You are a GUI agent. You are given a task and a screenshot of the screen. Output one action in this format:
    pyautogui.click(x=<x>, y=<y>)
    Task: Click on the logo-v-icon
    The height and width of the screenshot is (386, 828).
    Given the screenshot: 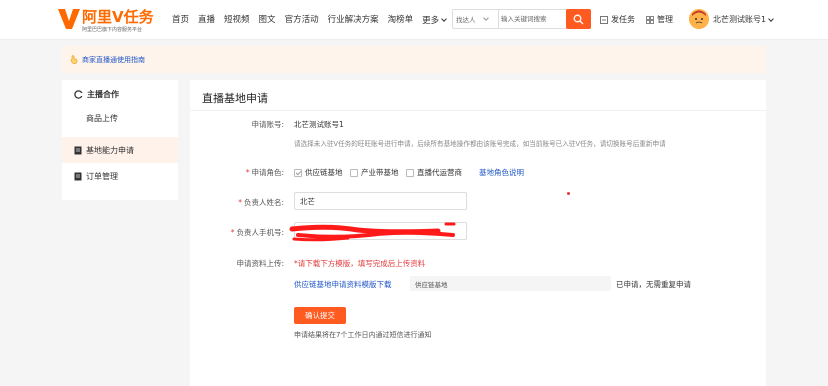 What is the action you would take?
    pyautogui.click(x=69, y=19)
    